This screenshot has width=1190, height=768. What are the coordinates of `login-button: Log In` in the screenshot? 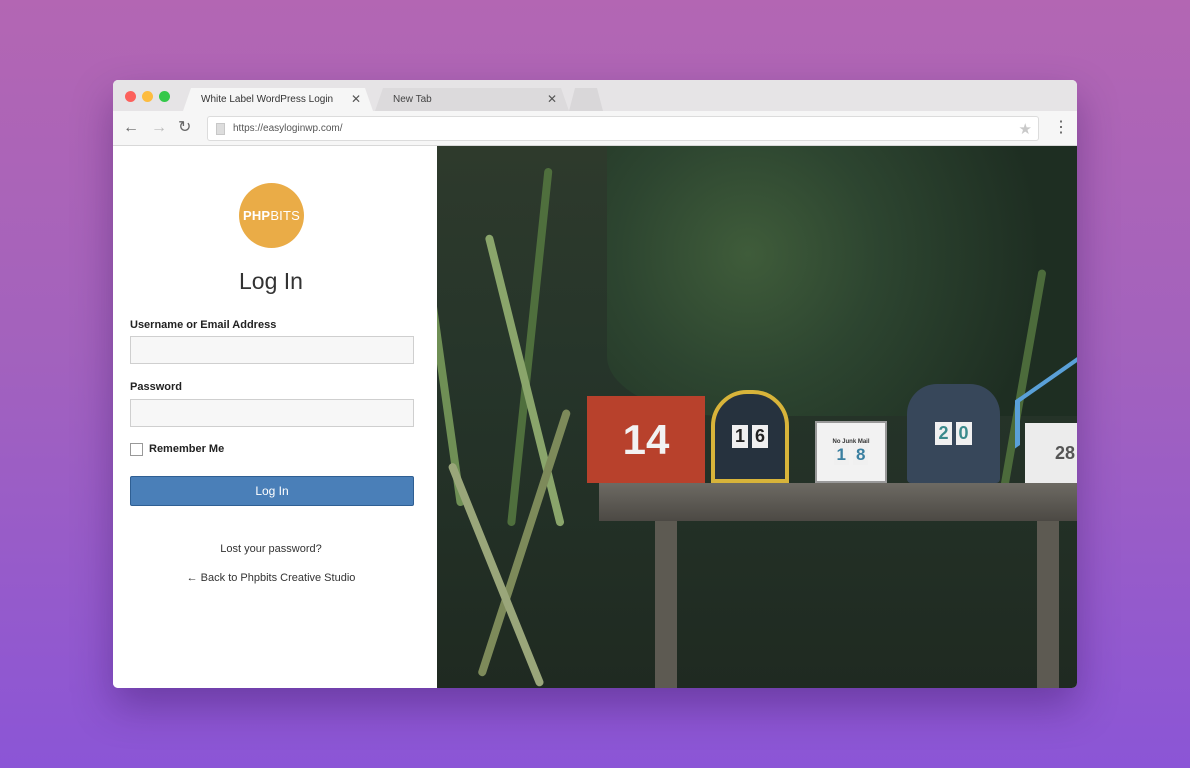 It's located at (272, 491).